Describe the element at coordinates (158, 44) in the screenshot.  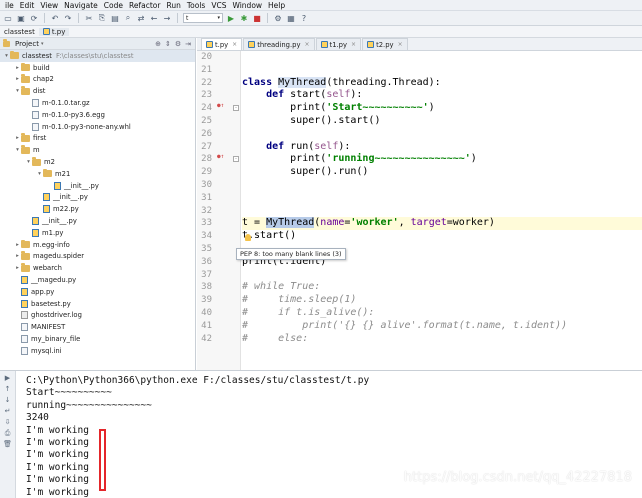
I see `locate-icon: ⊕` at that location.